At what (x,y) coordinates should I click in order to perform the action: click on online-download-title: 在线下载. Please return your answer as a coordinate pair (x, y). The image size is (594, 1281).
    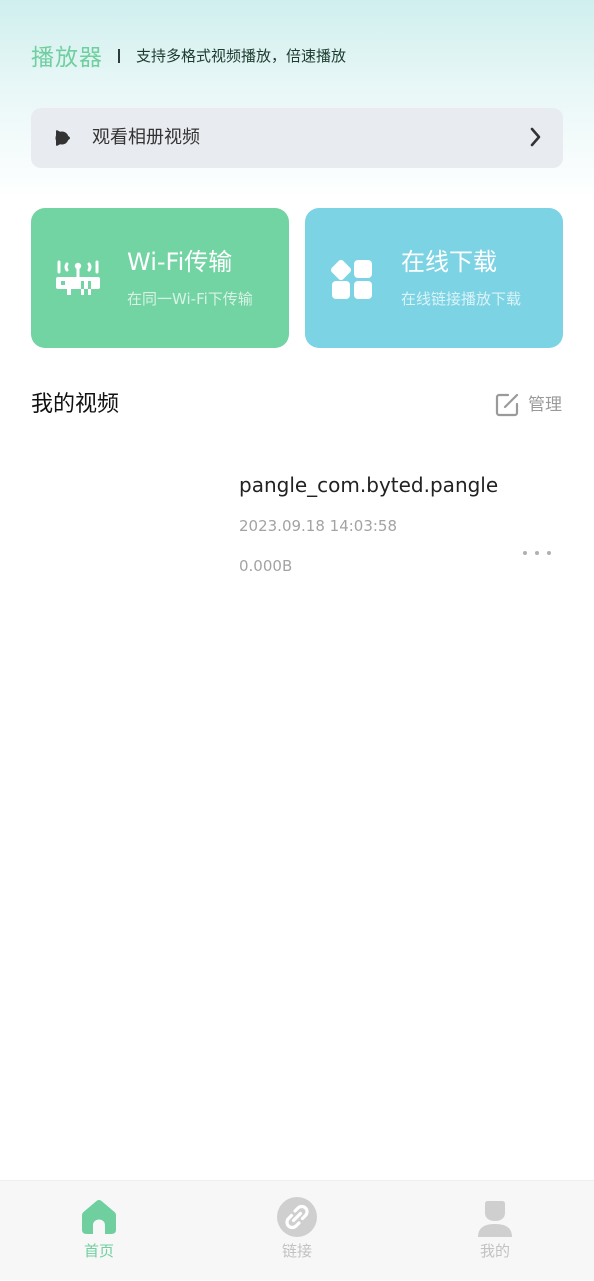
    Looking at the image, I should click on (449, 262).